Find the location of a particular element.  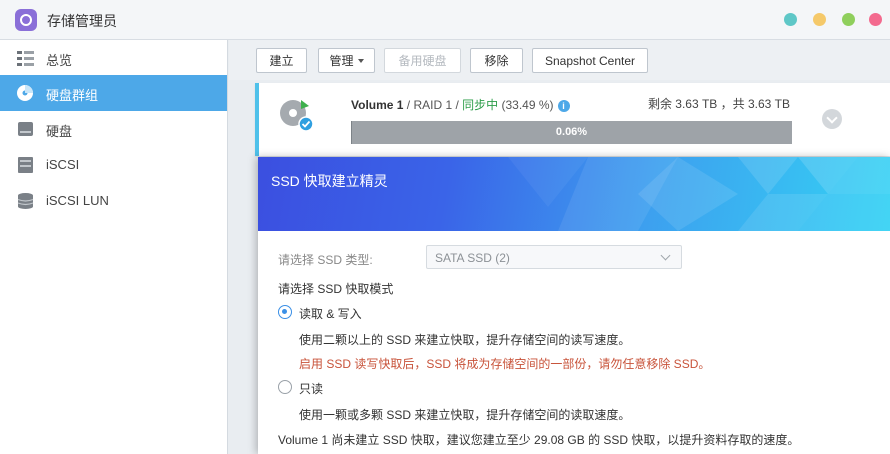

create-button: 建立 is located at coordinates (281, 60).